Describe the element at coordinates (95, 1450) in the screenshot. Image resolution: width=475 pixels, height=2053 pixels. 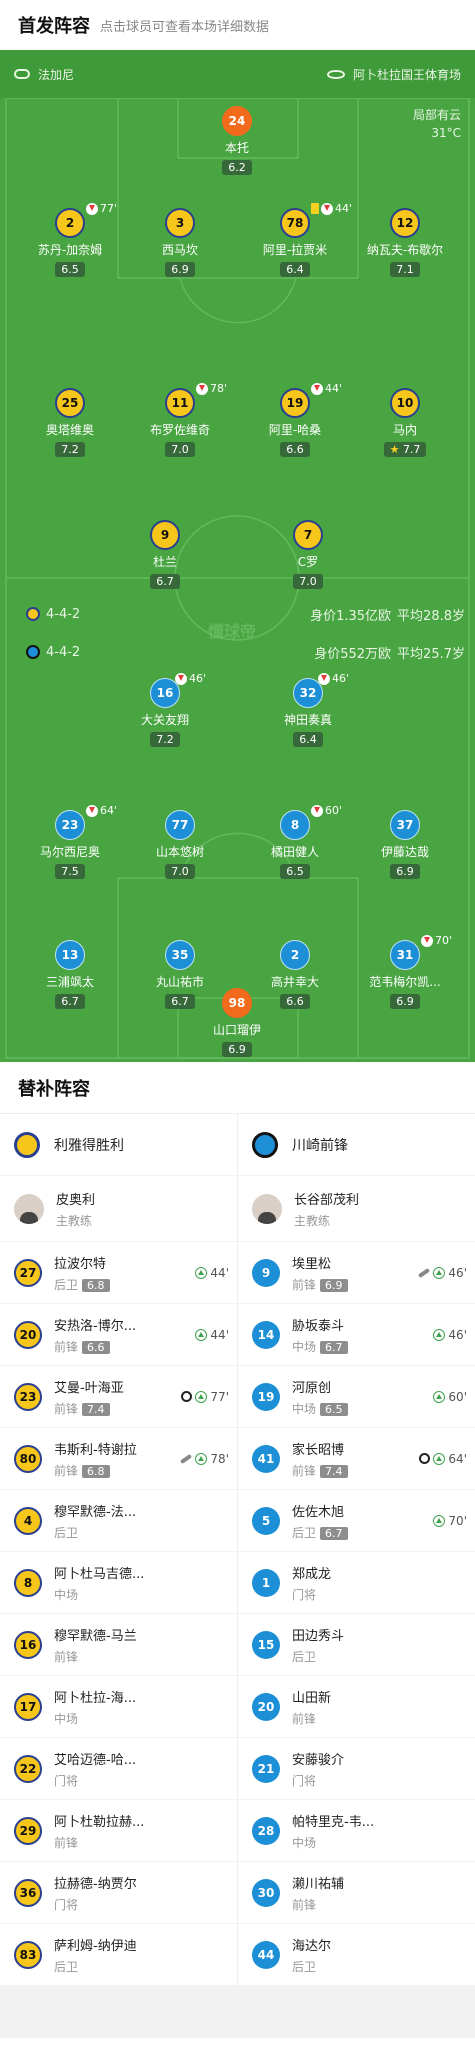
I see `player-name: 韦斯利-特谢拉` at that location.